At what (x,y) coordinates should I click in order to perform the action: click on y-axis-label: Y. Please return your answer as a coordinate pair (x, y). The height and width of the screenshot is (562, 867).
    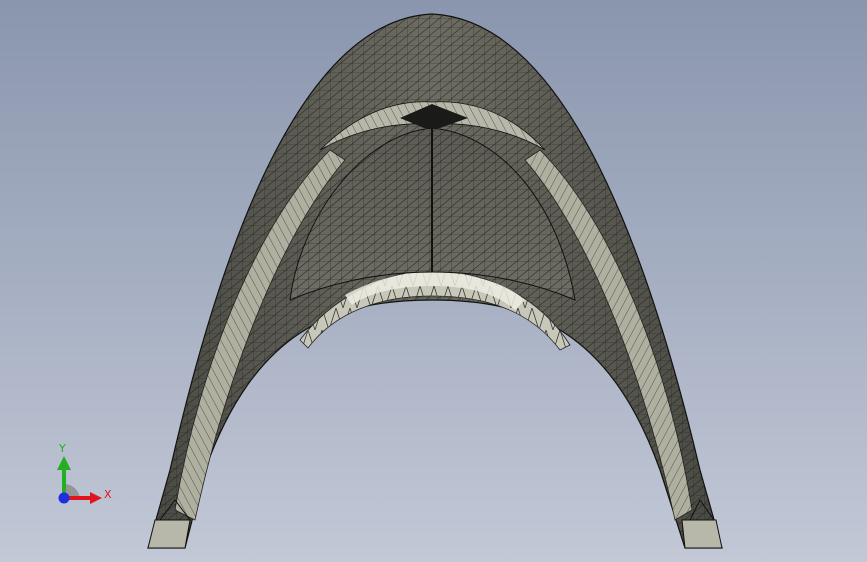
    Looking at the image, I should click on (62, 448).